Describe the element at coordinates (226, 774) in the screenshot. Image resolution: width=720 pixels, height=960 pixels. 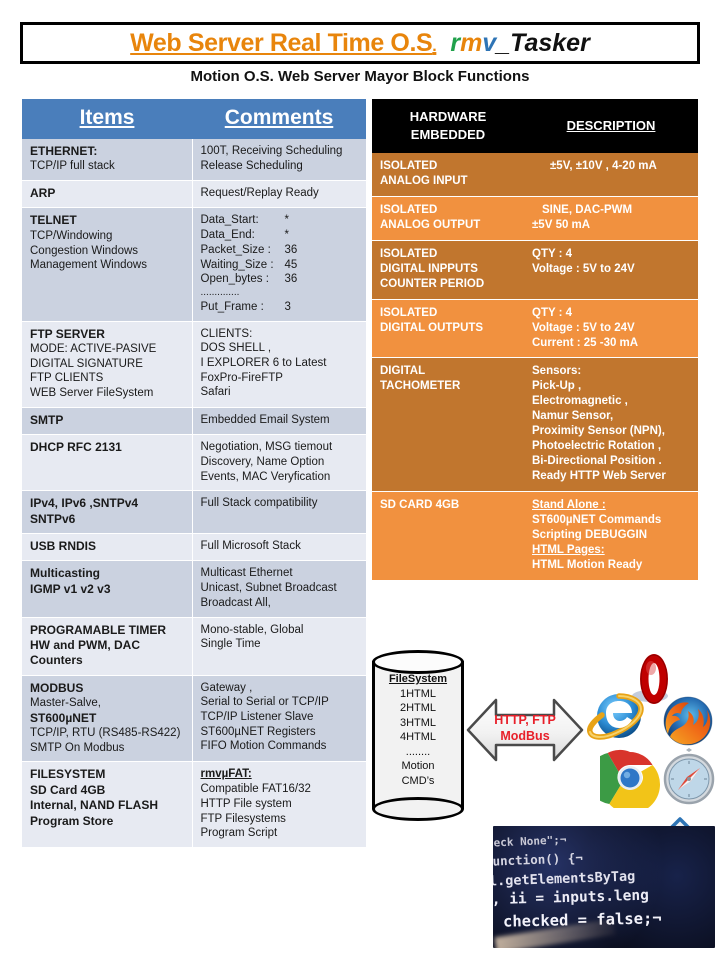
I see `comment-heading: rmvµFAT:` at that location.